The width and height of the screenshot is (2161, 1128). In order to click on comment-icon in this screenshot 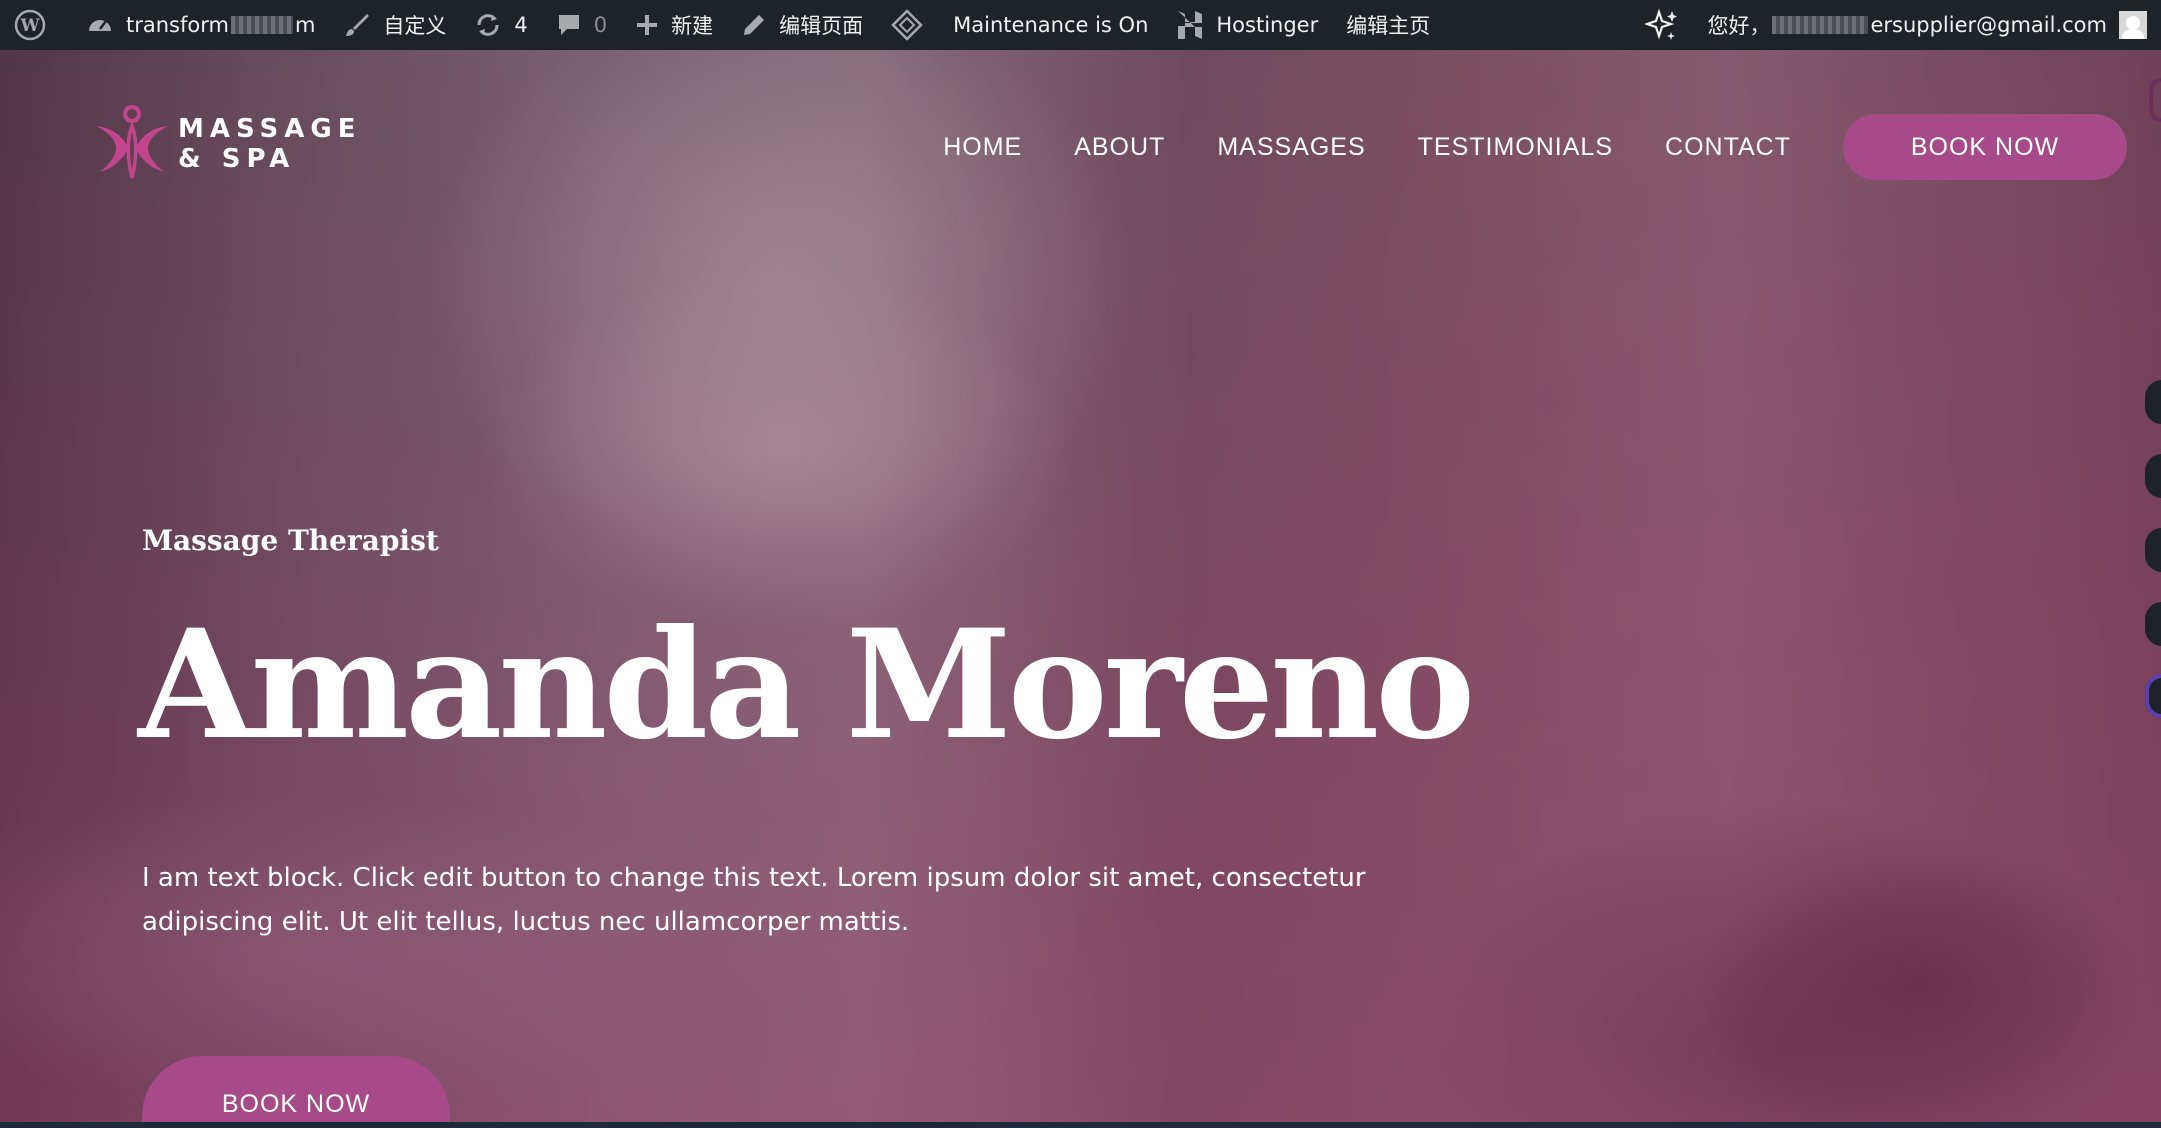, I will do `click(569, 25)`.